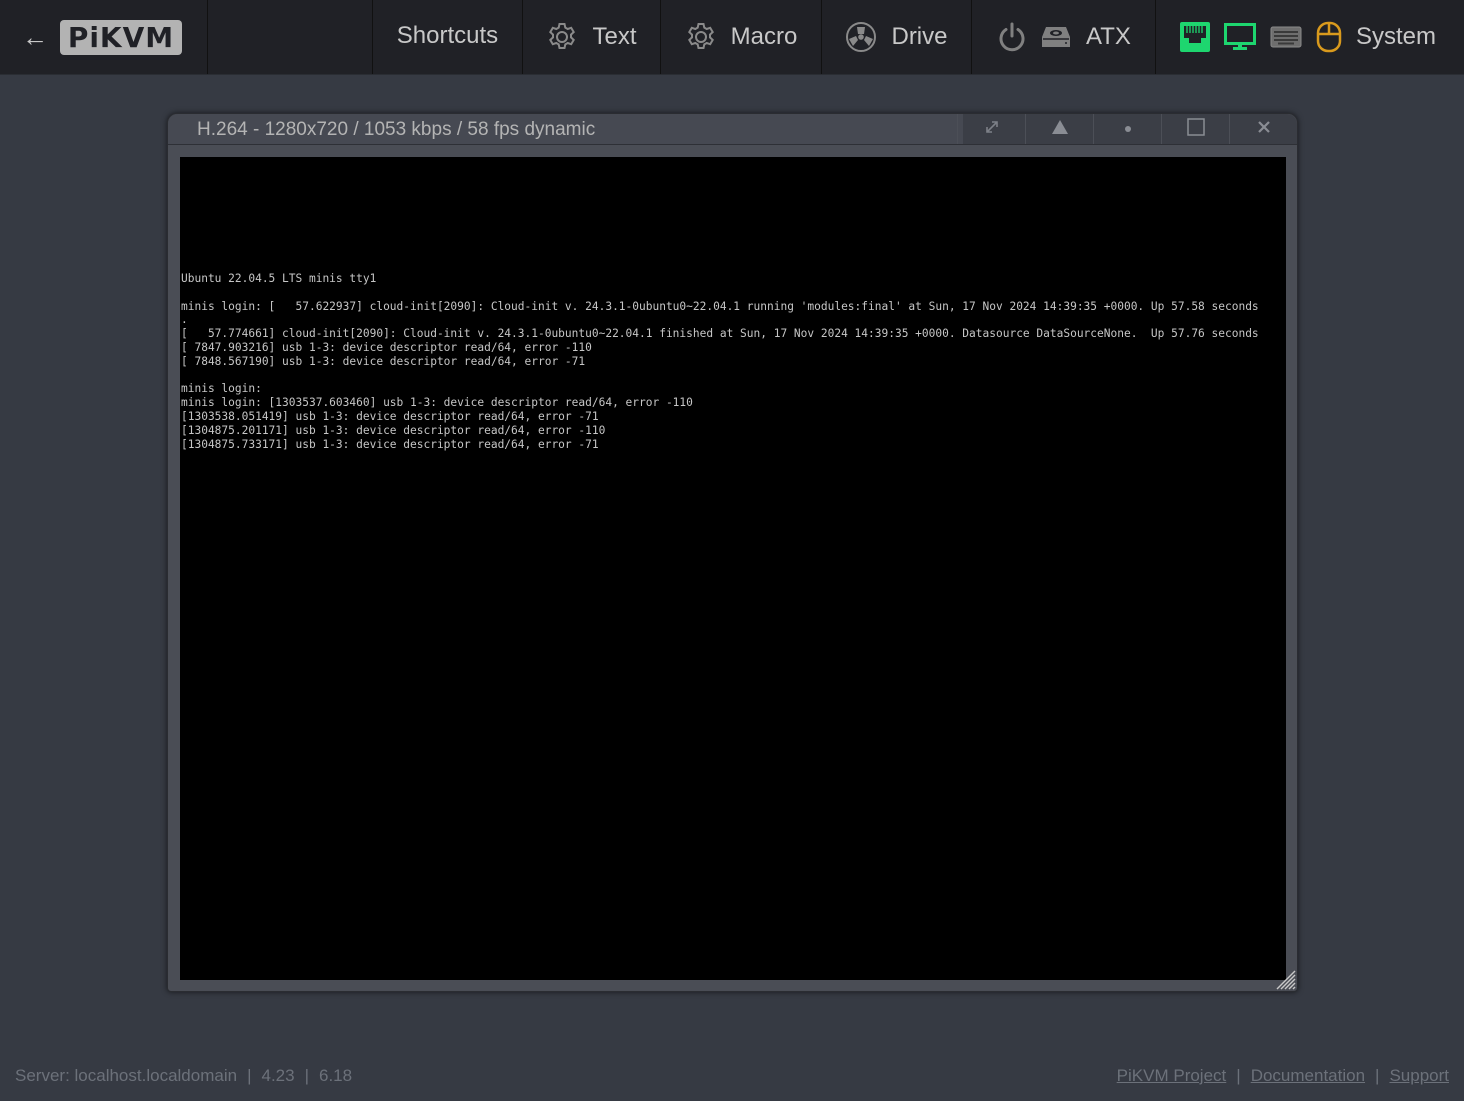 Image resolution: width=1464 pixels, height=1101 pixels. Describe the element at coordinates (614, 36) in the screenshot. I see `nav-text-label: Text` at that location.